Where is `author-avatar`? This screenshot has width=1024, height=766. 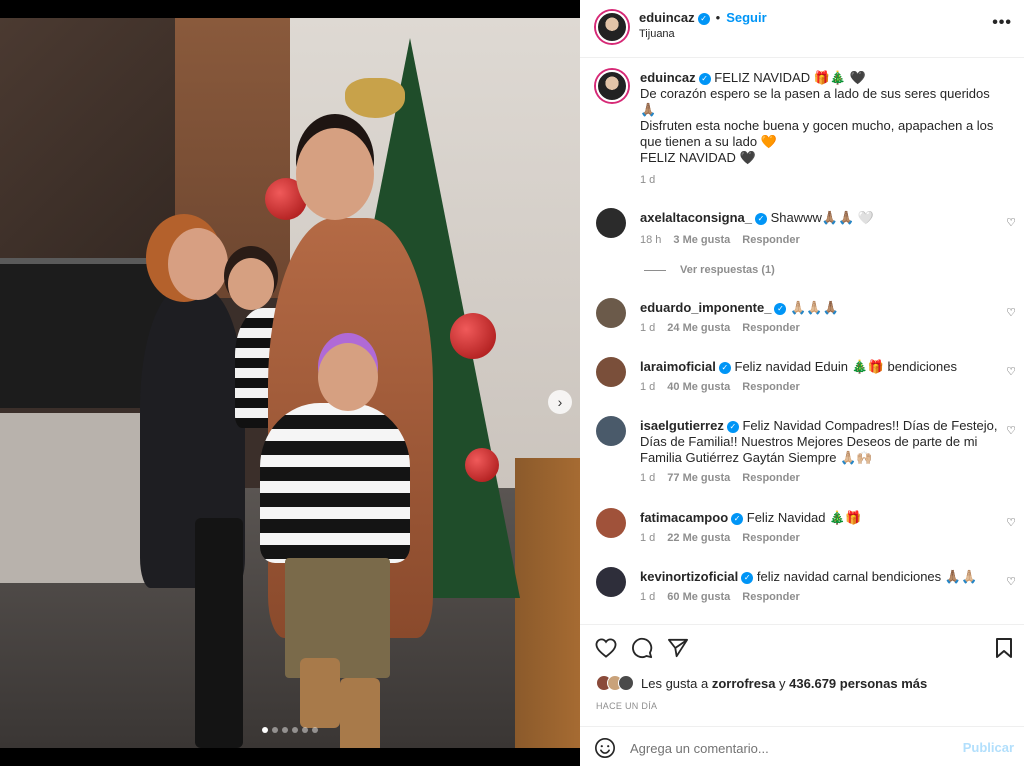
author-avatar is located at coordinates (612, 27).